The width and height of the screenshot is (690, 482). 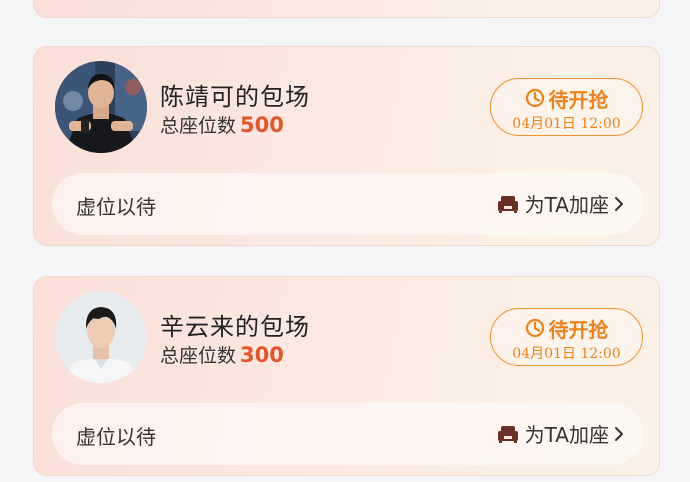 I want to click on partial-session-card, so click(x=346, y=9).